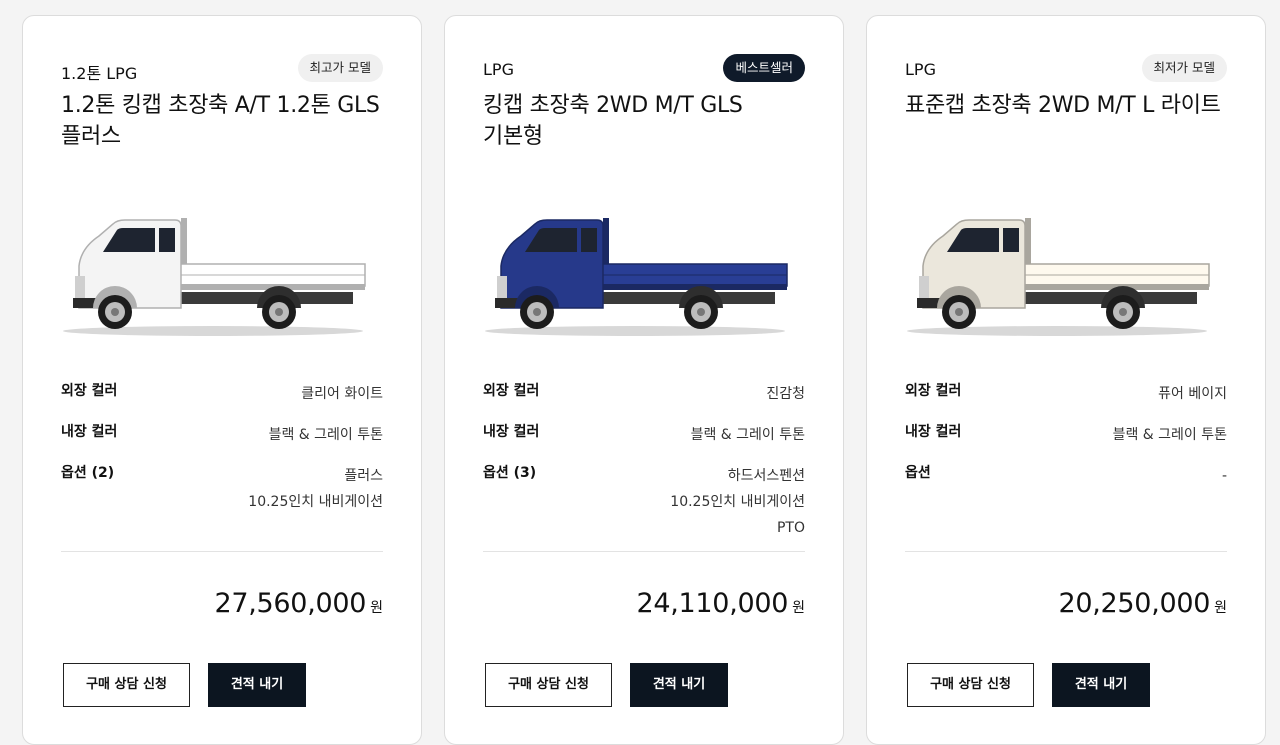 The height and width of the screenshot is (745, 1280). I want to click on price: 27,560,000 원, so click(299, 603).